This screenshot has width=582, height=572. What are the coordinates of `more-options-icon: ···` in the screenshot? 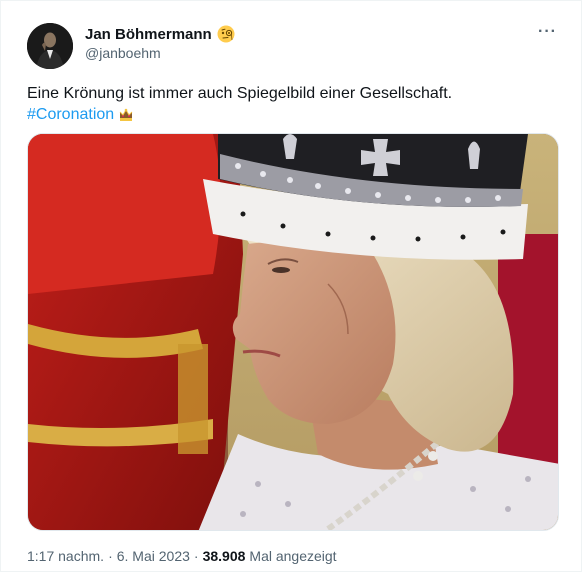 It's located at (547, 32).